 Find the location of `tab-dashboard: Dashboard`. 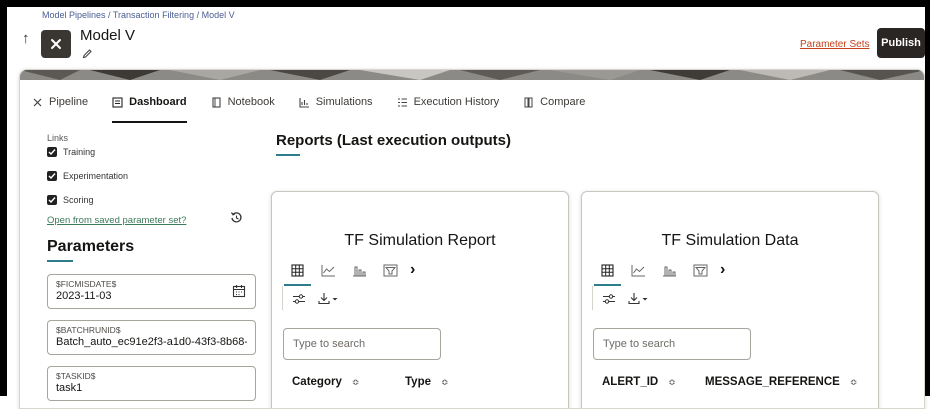

tab-dashboard: Dashboard is located at coordinates (150, 105).